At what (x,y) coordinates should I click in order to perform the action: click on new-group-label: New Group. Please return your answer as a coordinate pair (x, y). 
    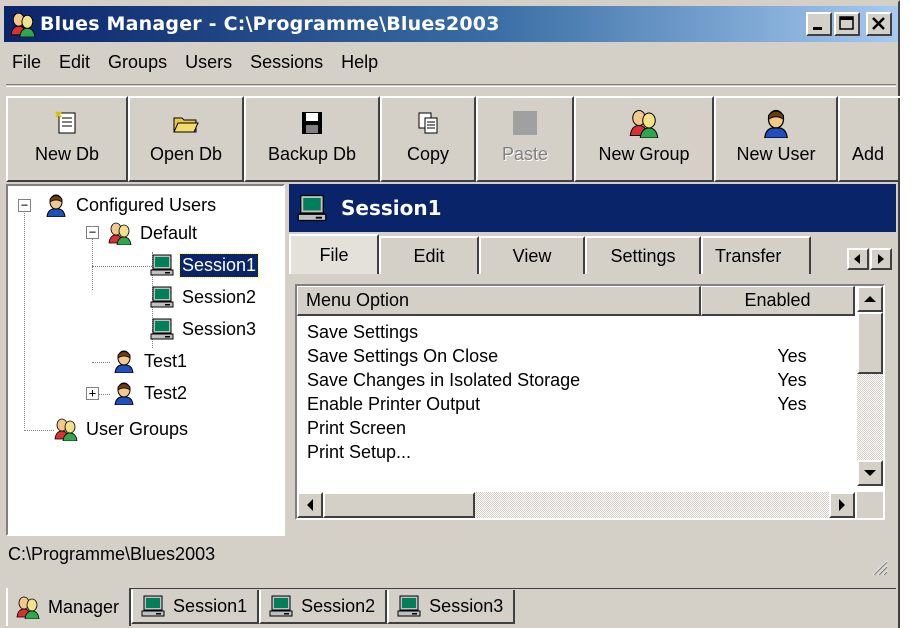
    Looking at the image, I should click on (644, 154).